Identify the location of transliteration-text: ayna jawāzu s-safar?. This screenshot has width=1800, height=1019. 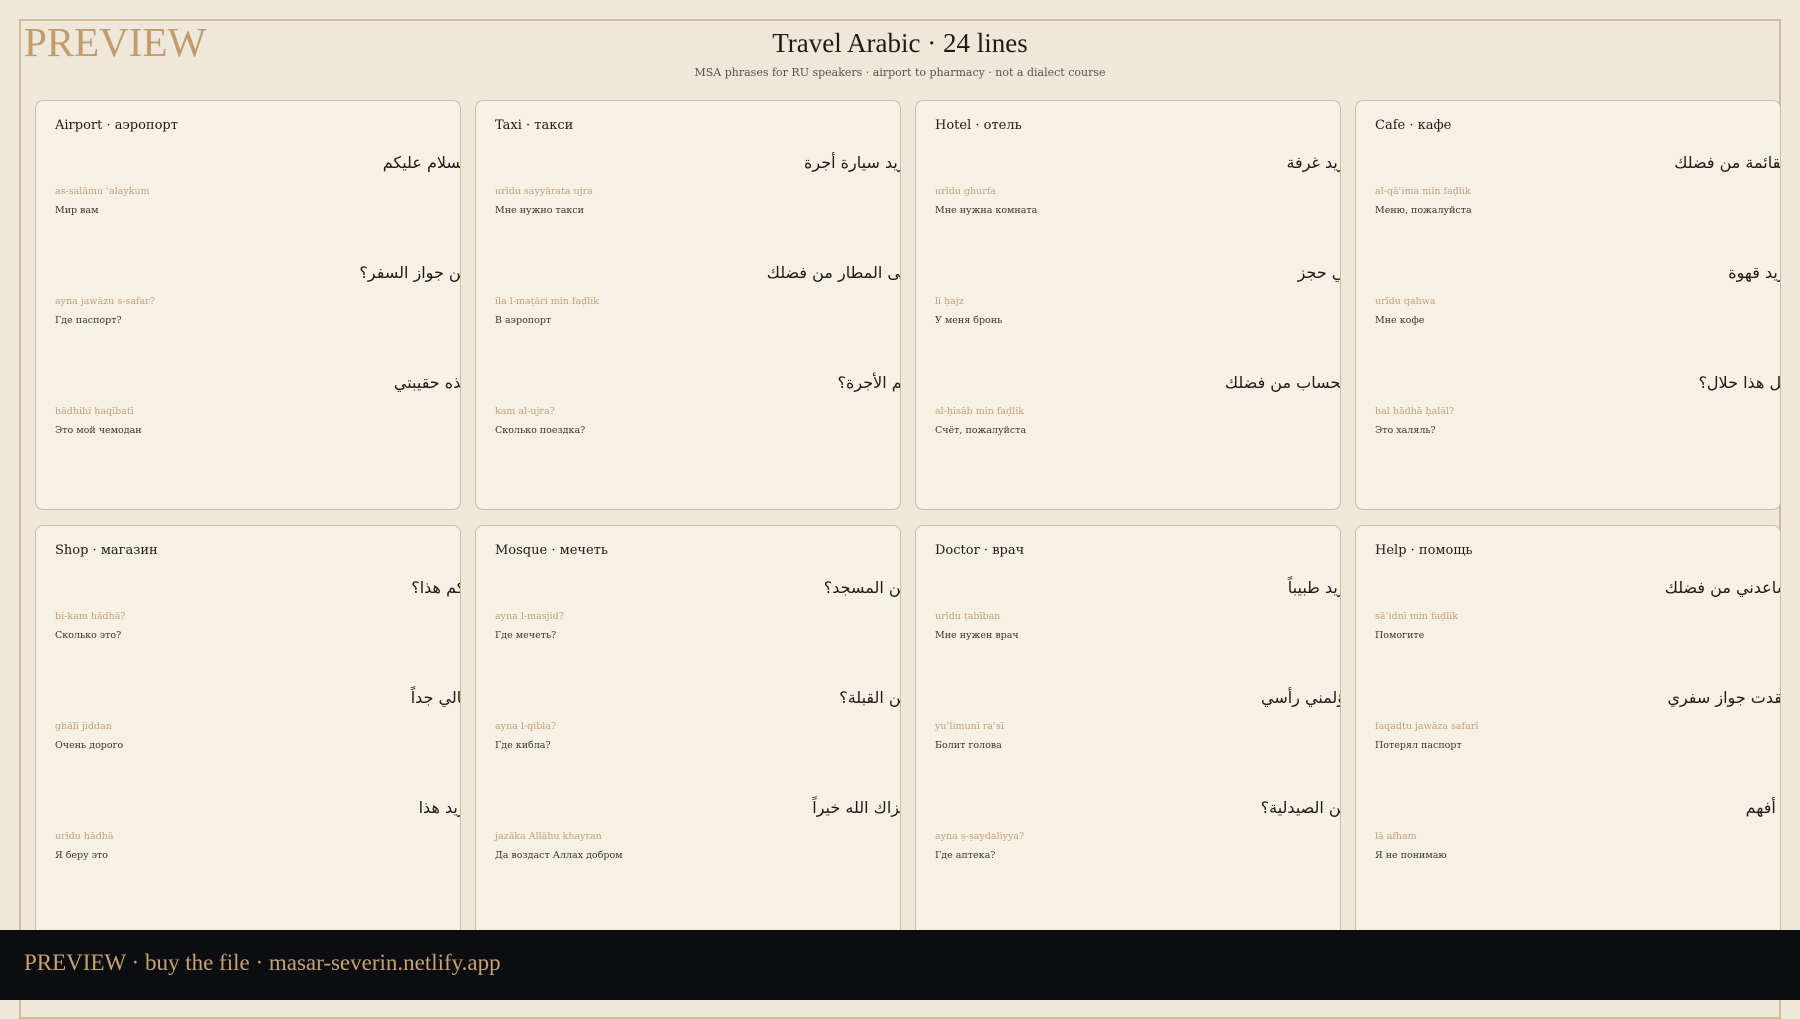
(105, 301).